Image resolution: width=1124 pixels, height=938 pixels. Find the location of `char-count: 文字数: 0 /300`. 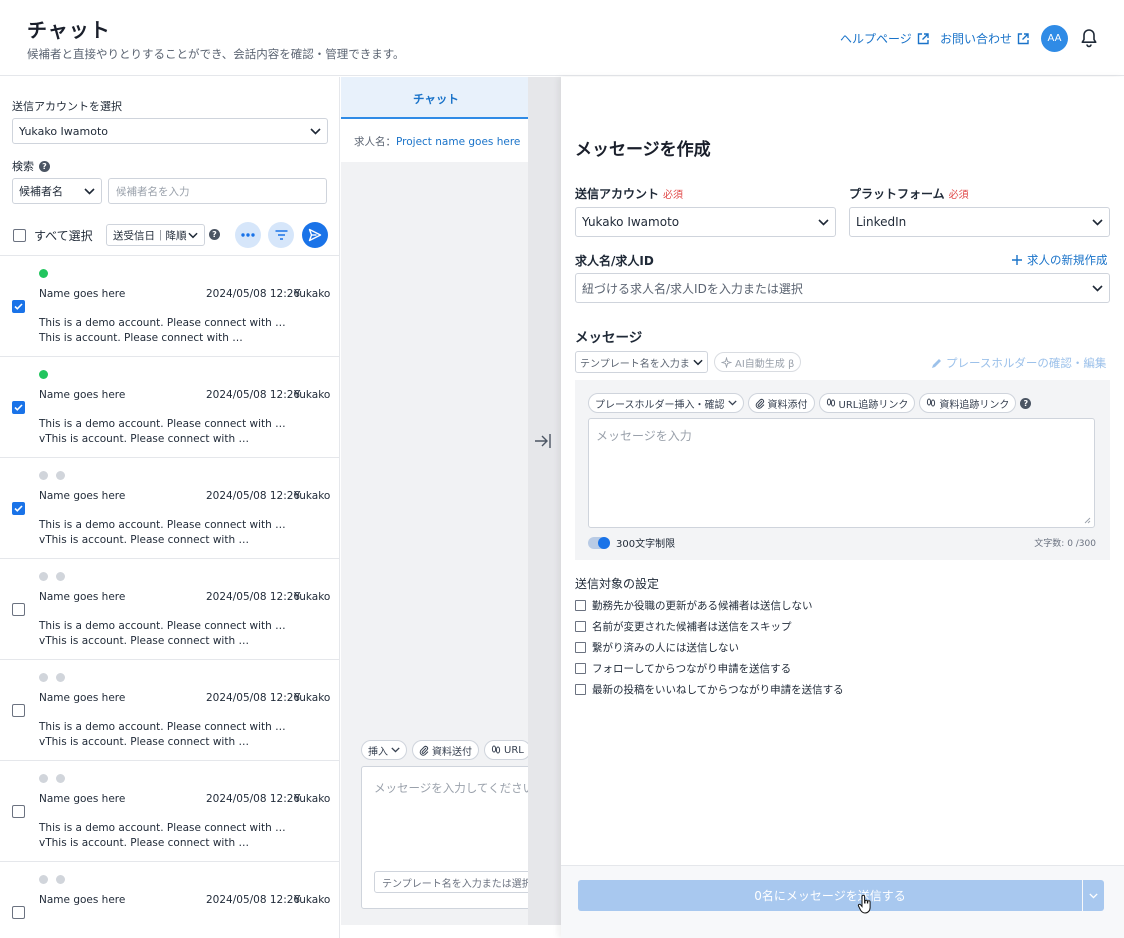

char-count: 文字数: 0 /300 is located at coordinates (1065, 544).